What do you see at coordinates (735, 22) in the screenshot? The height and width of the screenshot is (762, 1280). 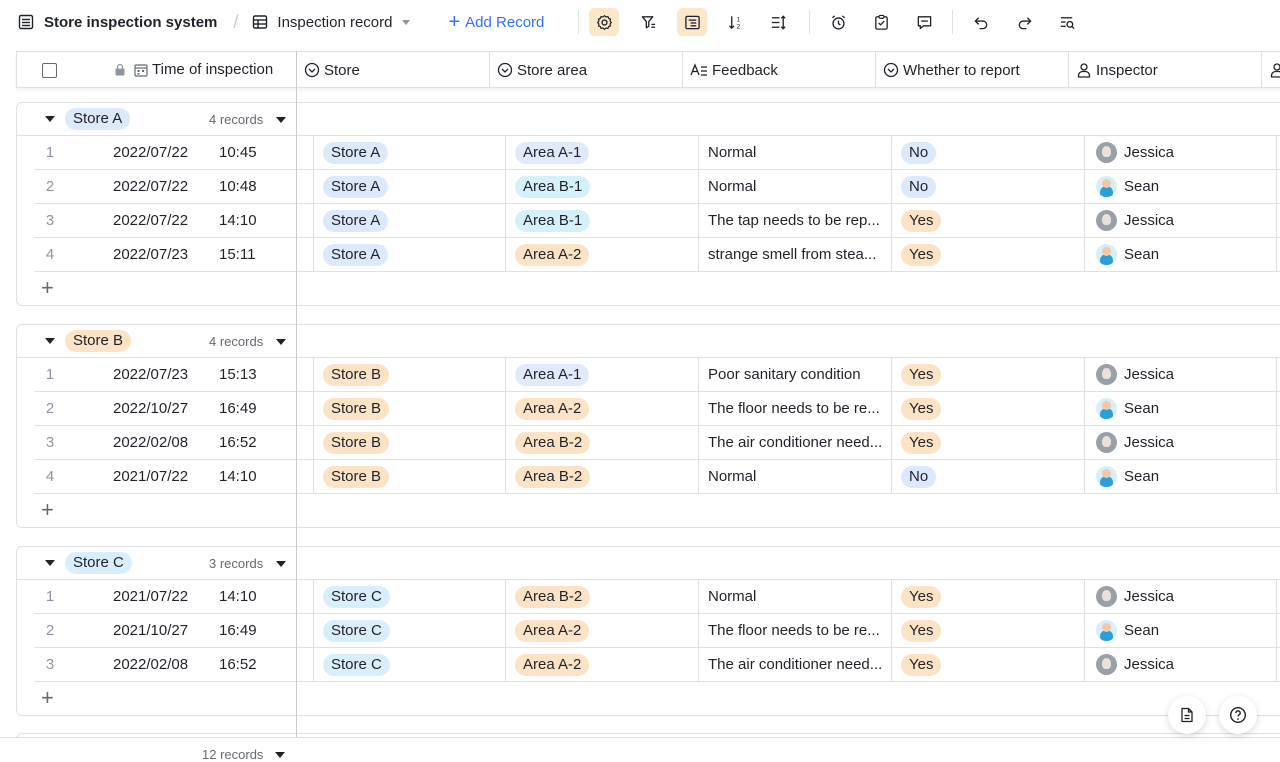 I see `sort-button: 12` at bounding box center [735, 22].